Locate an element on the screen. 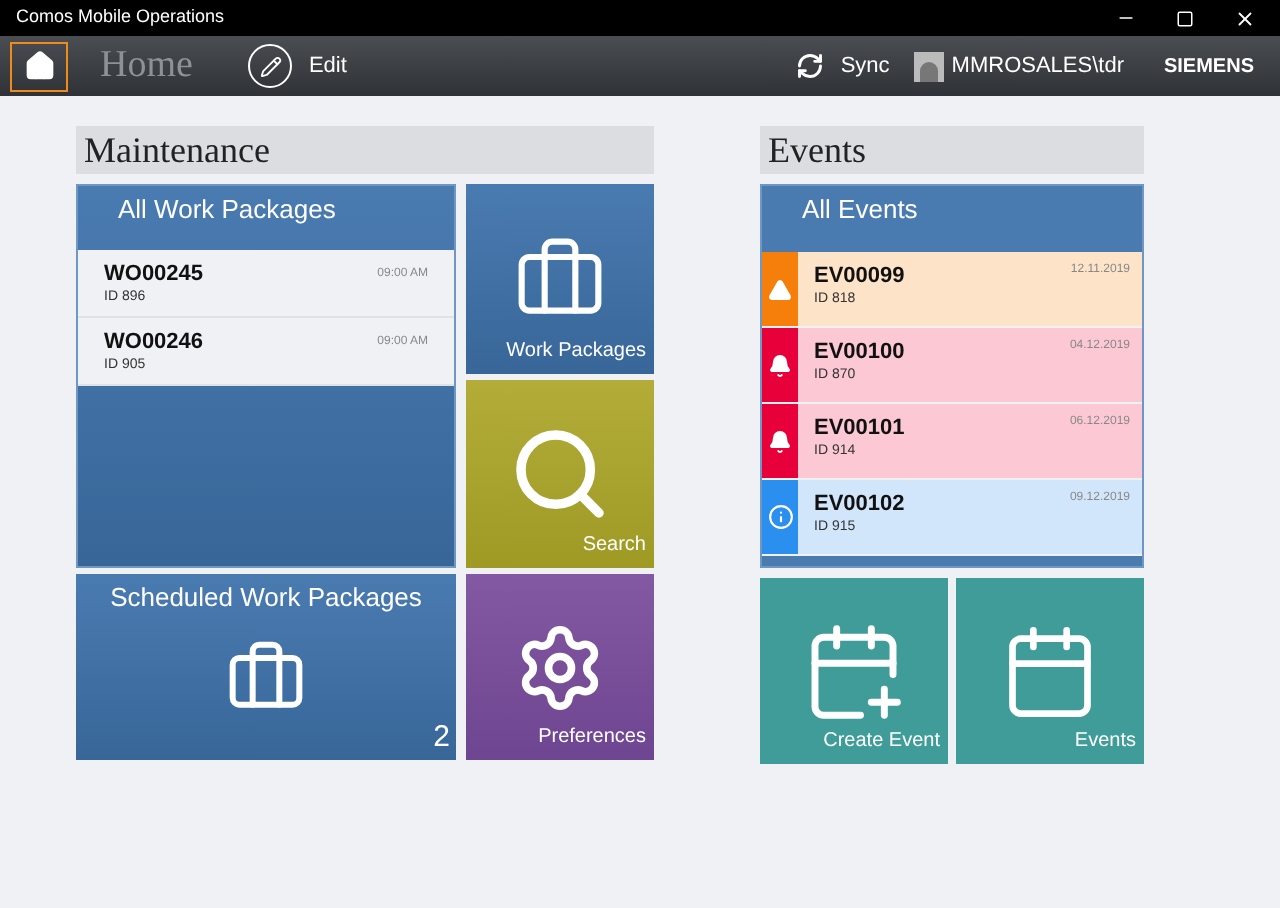  panel-title: All Work Packages is located at coordinates (227, 210).